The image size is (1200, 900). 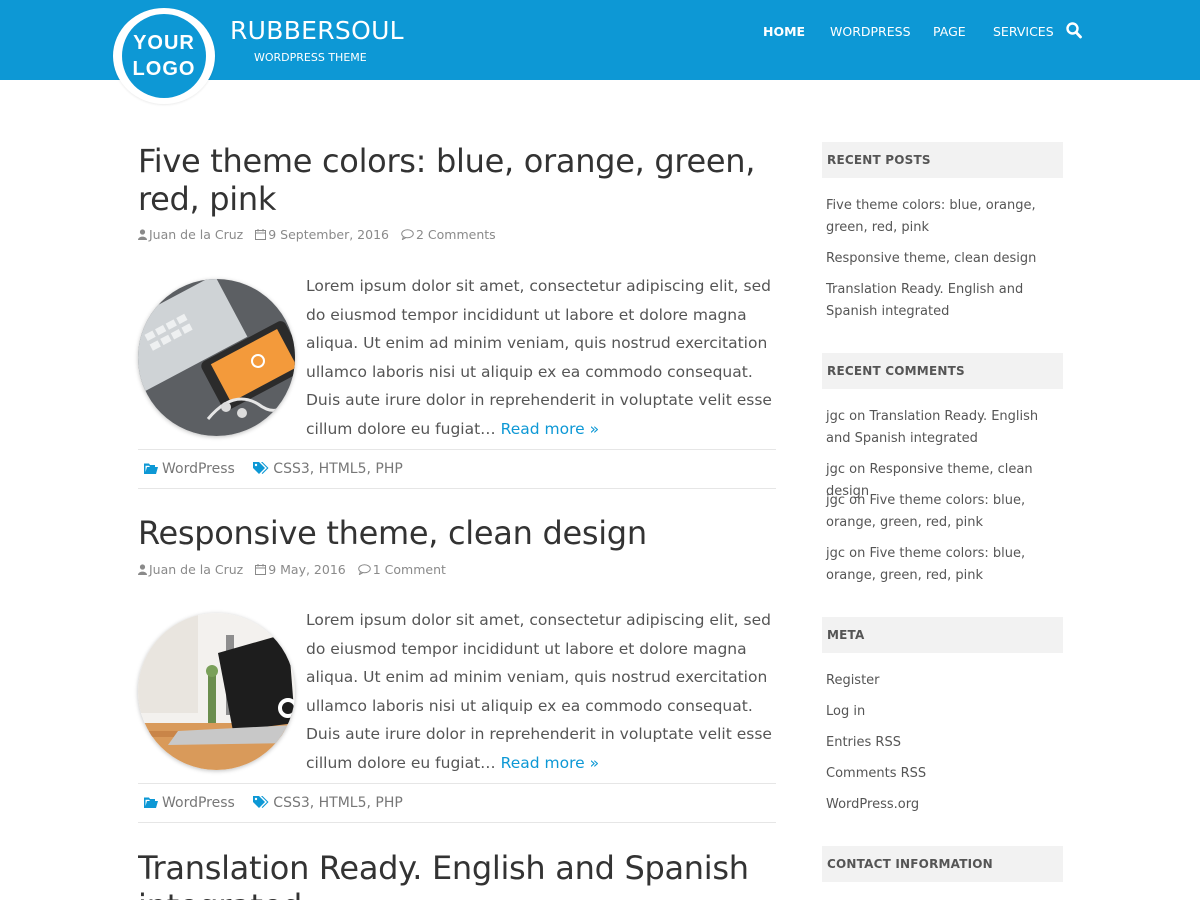 I want to click on nav-item-services: SERVICES, so click(x=1023, y=31).